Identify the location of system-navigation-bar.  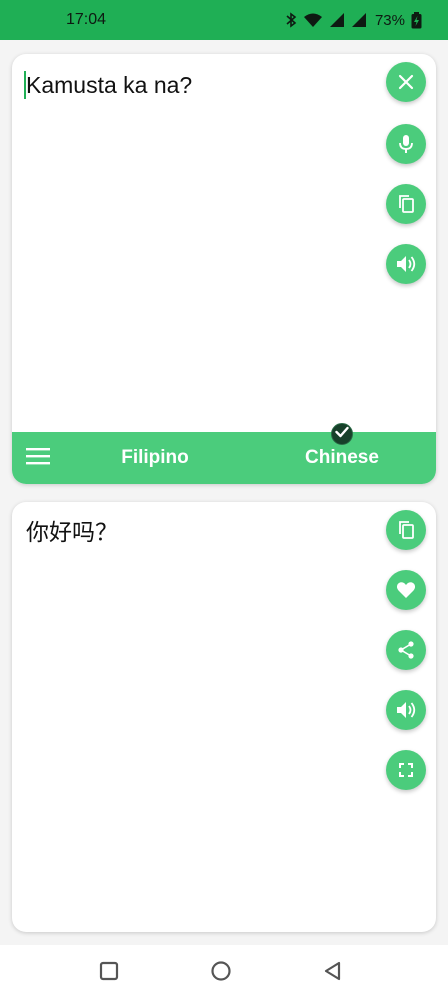
(224, 972).